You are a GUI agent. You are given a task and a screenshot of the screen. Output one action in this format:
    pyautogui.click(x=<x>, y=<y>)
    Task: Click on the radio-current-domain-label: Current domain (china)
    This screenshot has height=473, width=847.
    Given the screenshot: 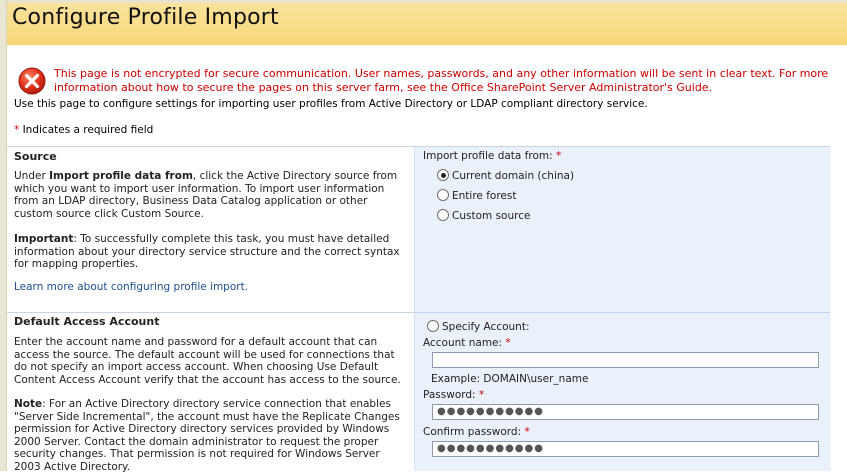 What is the action you would take?
    pyautogui.click(x=513, y=176)
    